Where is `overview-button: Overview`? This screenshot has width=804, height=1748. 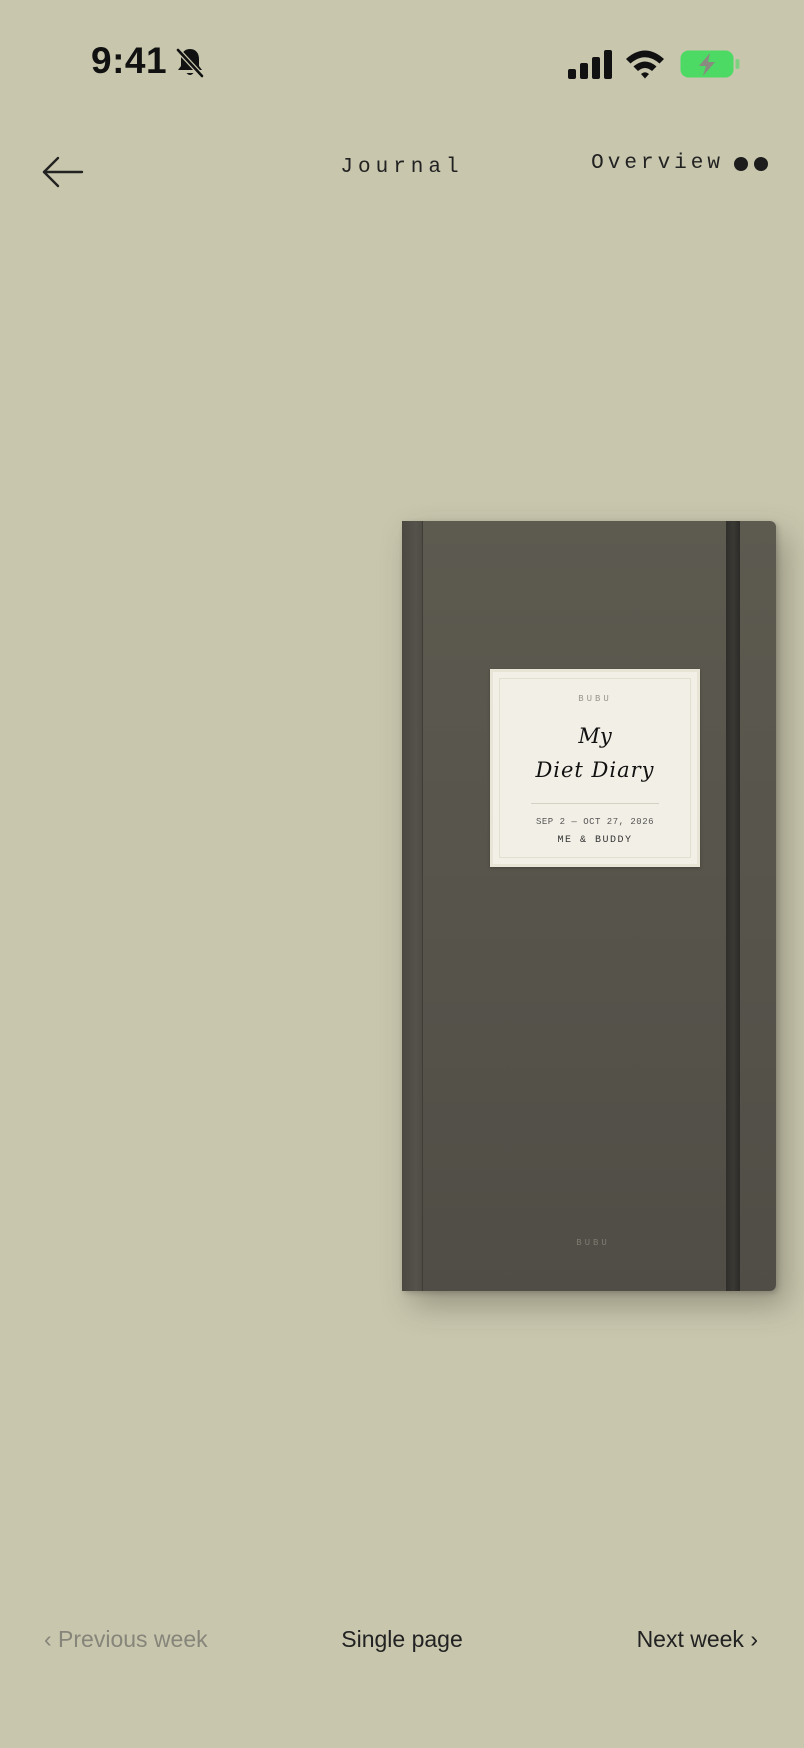 overview-button: Overview is located at coordinates (679, 163).